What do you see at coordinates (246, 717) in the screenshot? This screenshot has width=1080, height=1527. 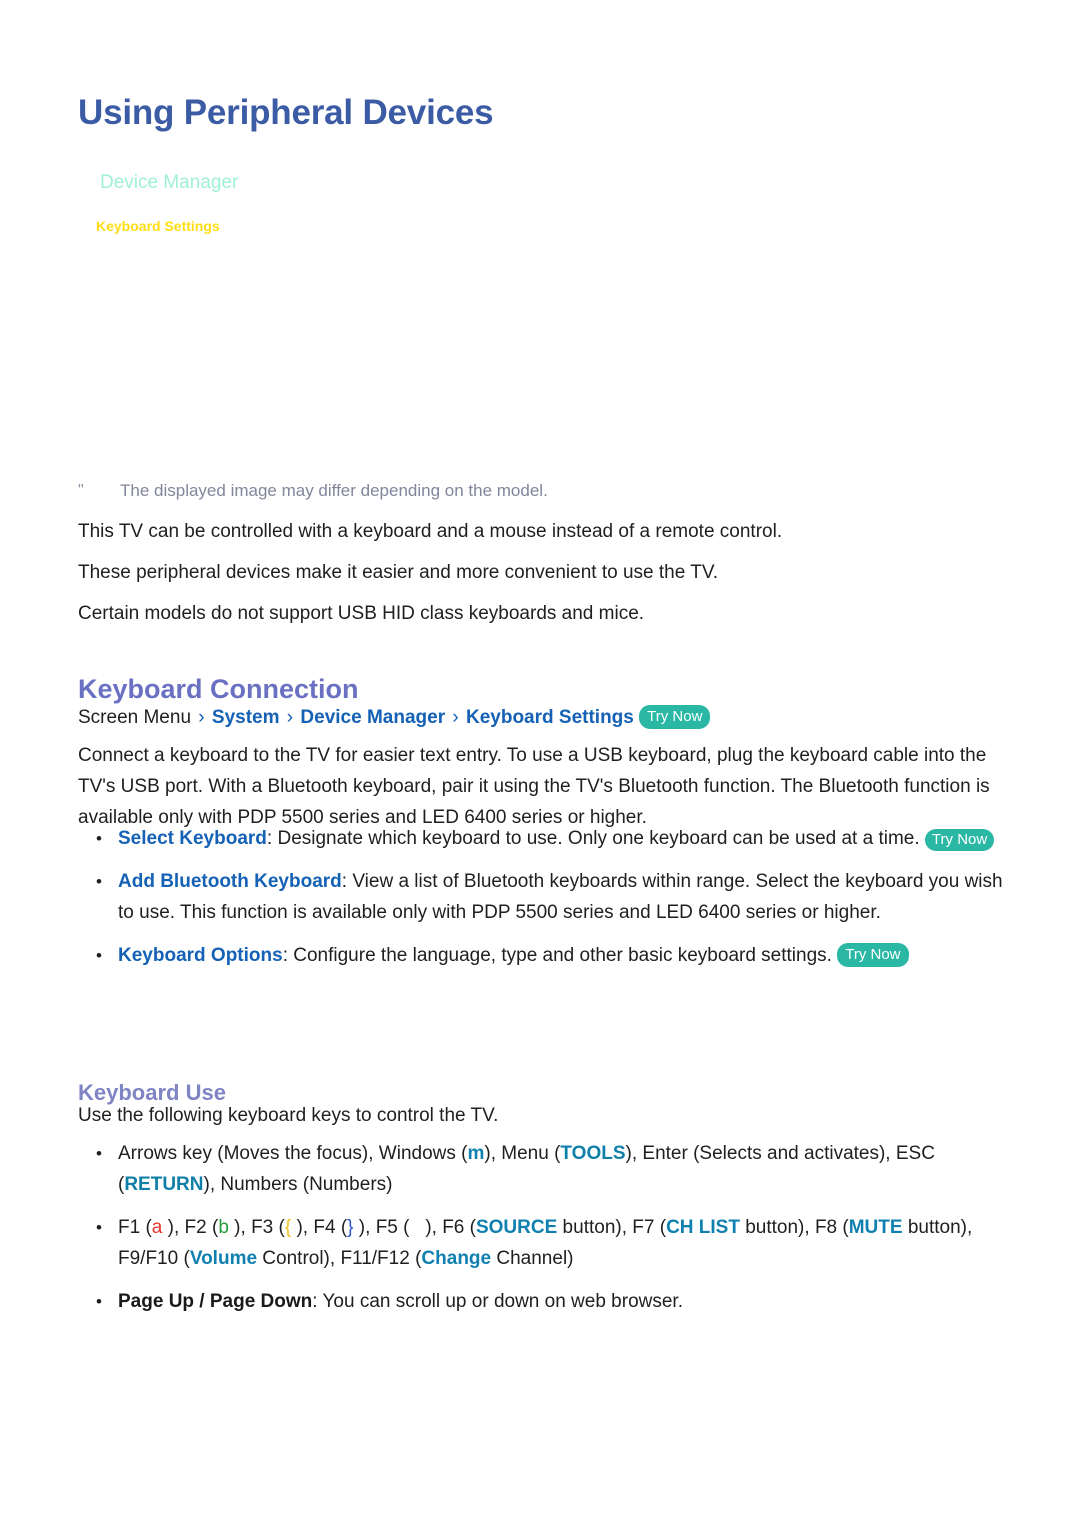 I see `breadcrumb-item-system: System` at bounding box center [246, 717].